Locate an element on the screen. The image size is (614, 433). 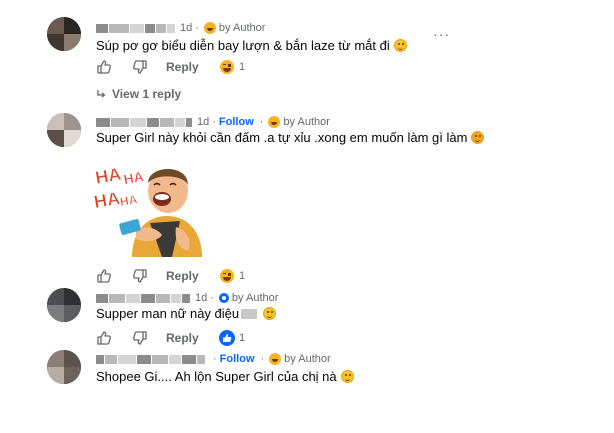
sticker-text-3: HA is located at coordinates (106, 200).